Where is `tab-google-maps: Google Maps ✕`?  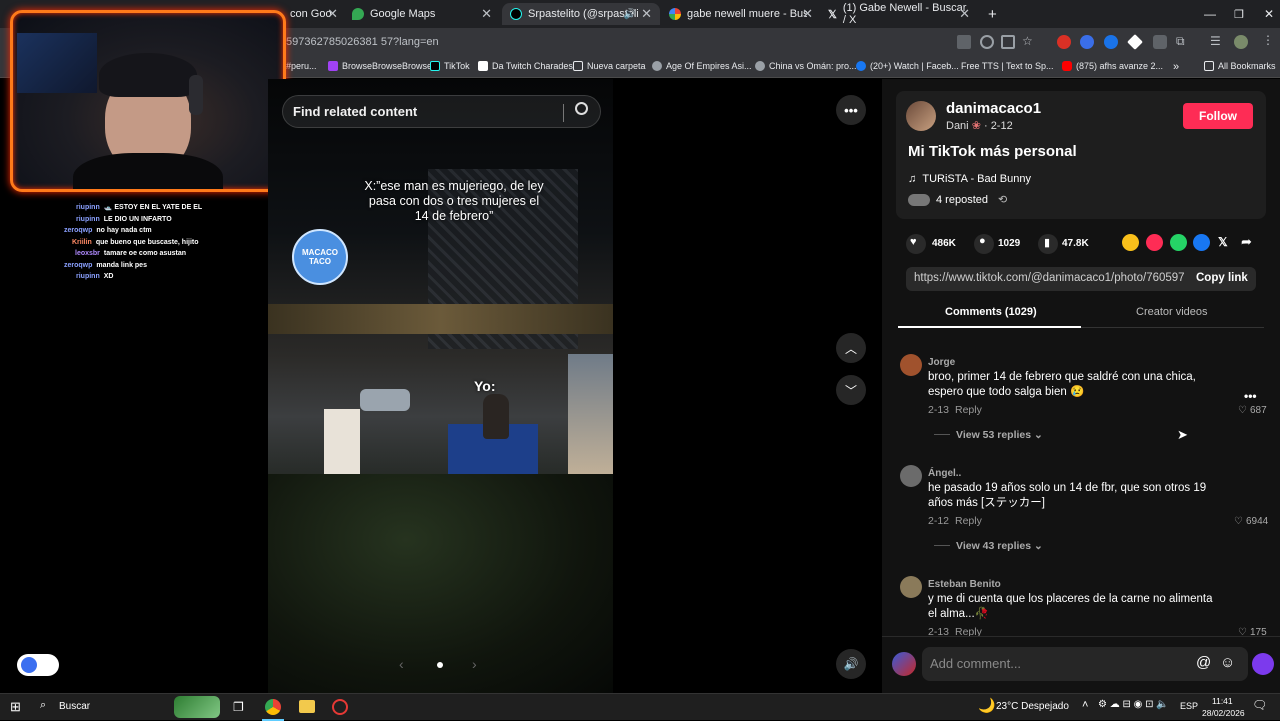
tab-google-maps: Google Maps ✕ is located at coordinates (422, 14).